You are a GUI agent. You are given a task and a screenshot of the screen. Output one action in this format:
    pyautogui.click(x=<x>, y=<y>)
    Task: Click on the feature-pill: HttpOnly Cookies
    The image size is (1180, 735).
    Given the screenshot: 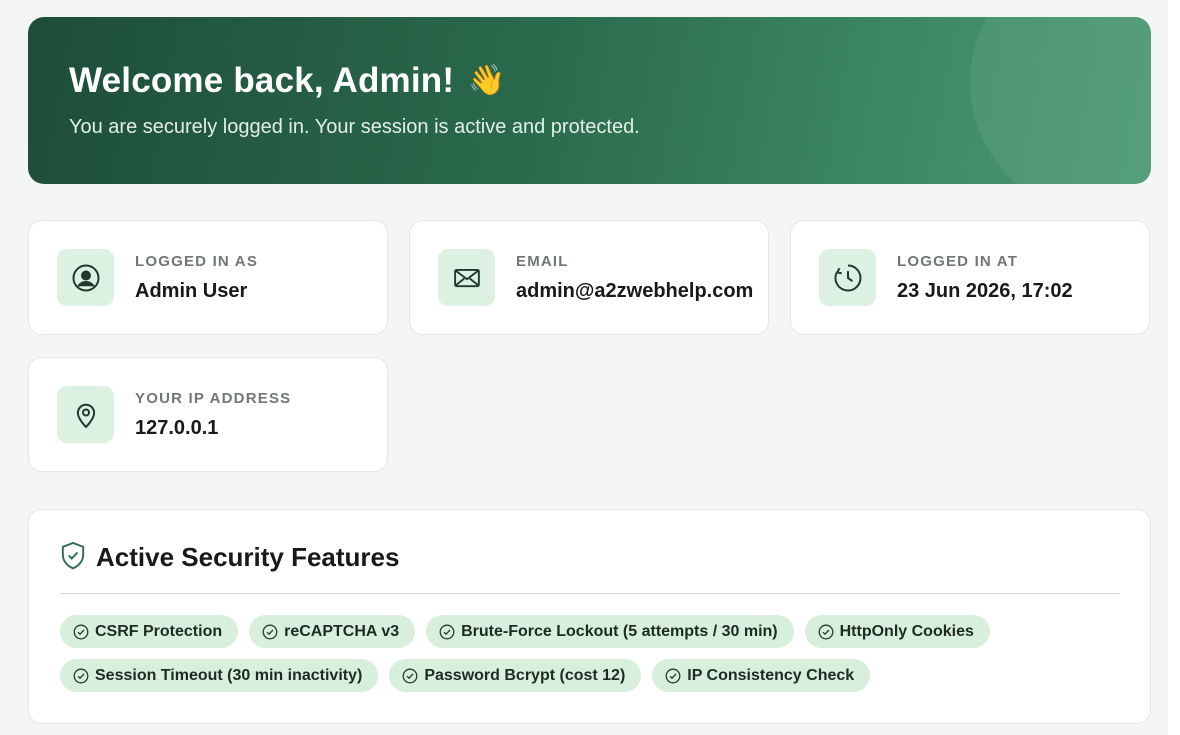 What is the action you would take?
    pyautogui.click(x=897, y=631)
    